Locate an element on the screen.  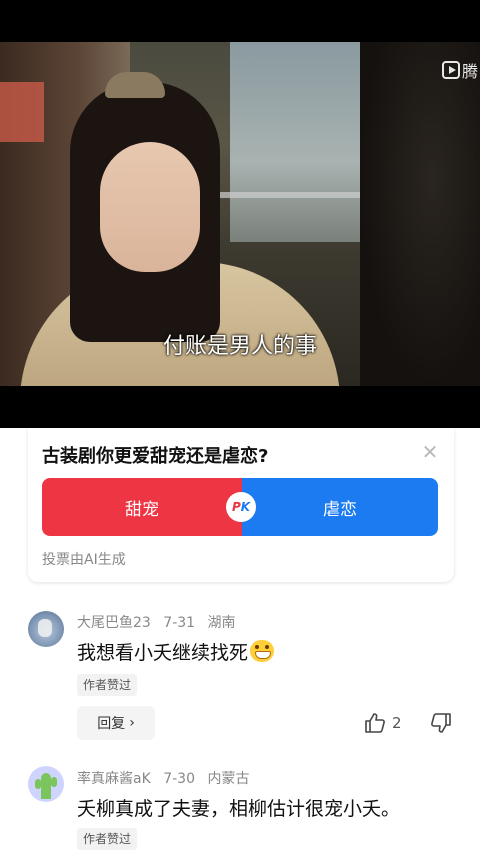
reply-label: 回复 is located at coordinates (111, 724).